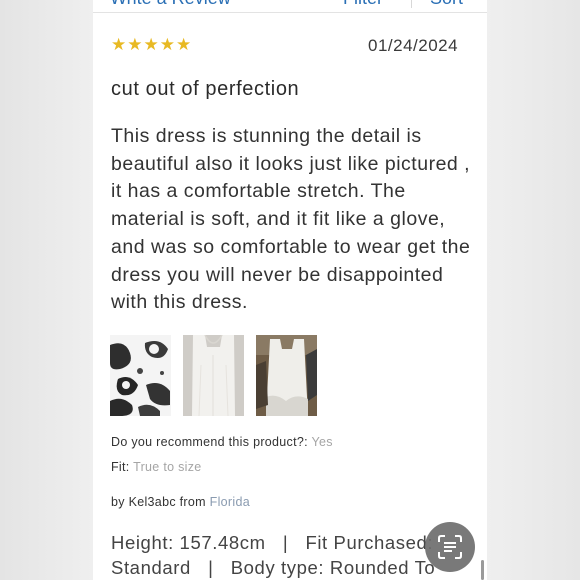  What do you see at coordinates (446, 4) in the screenshot?
I see `sort-button: Sort` at bounding box center [446, 4].